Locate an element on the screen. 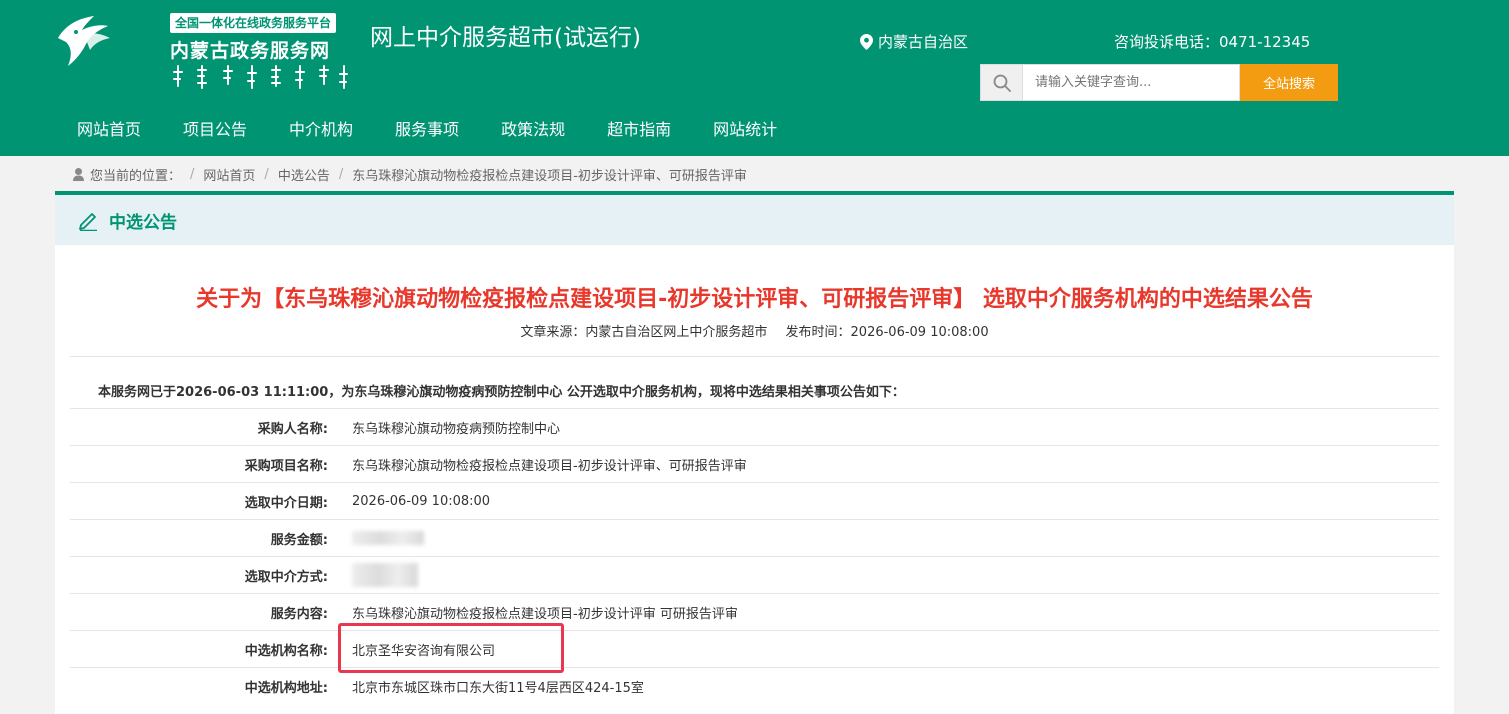 The width and height of the screenshot is (1509, 714). detail-row-winner-name: 中选机构名称: 北京圣华安咨询有限公司 is located at coordinates (754, 648).